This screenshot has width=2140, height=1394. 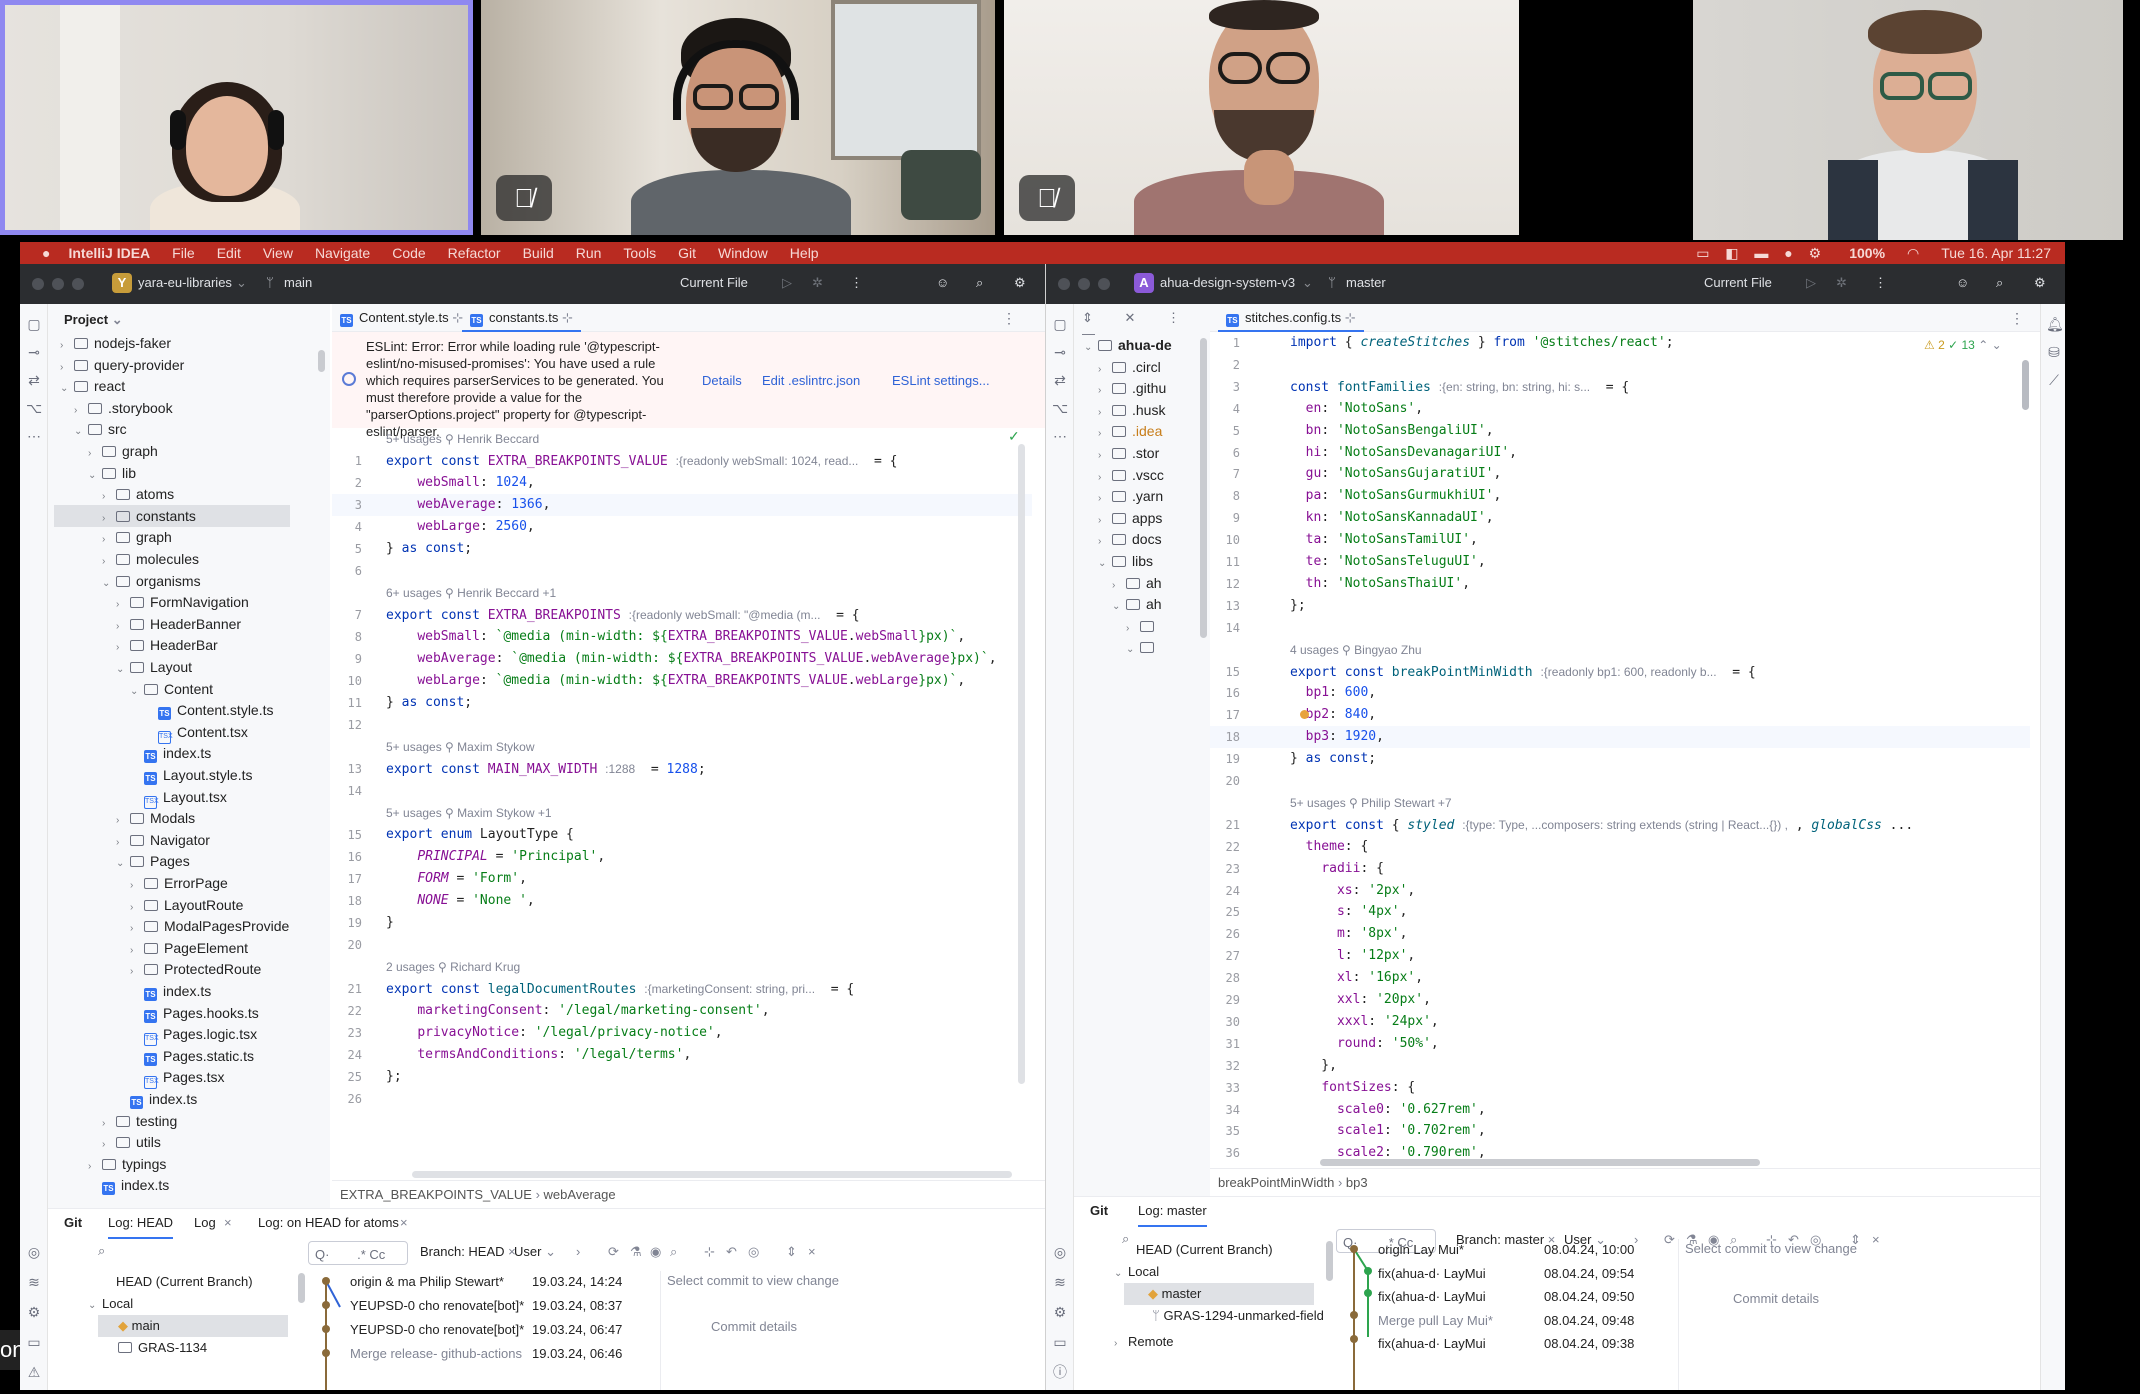 What do you see at coordinates (205, 1223) in the screenshot?
I see `tab-log: Log` at bounding box center [205, 1223].